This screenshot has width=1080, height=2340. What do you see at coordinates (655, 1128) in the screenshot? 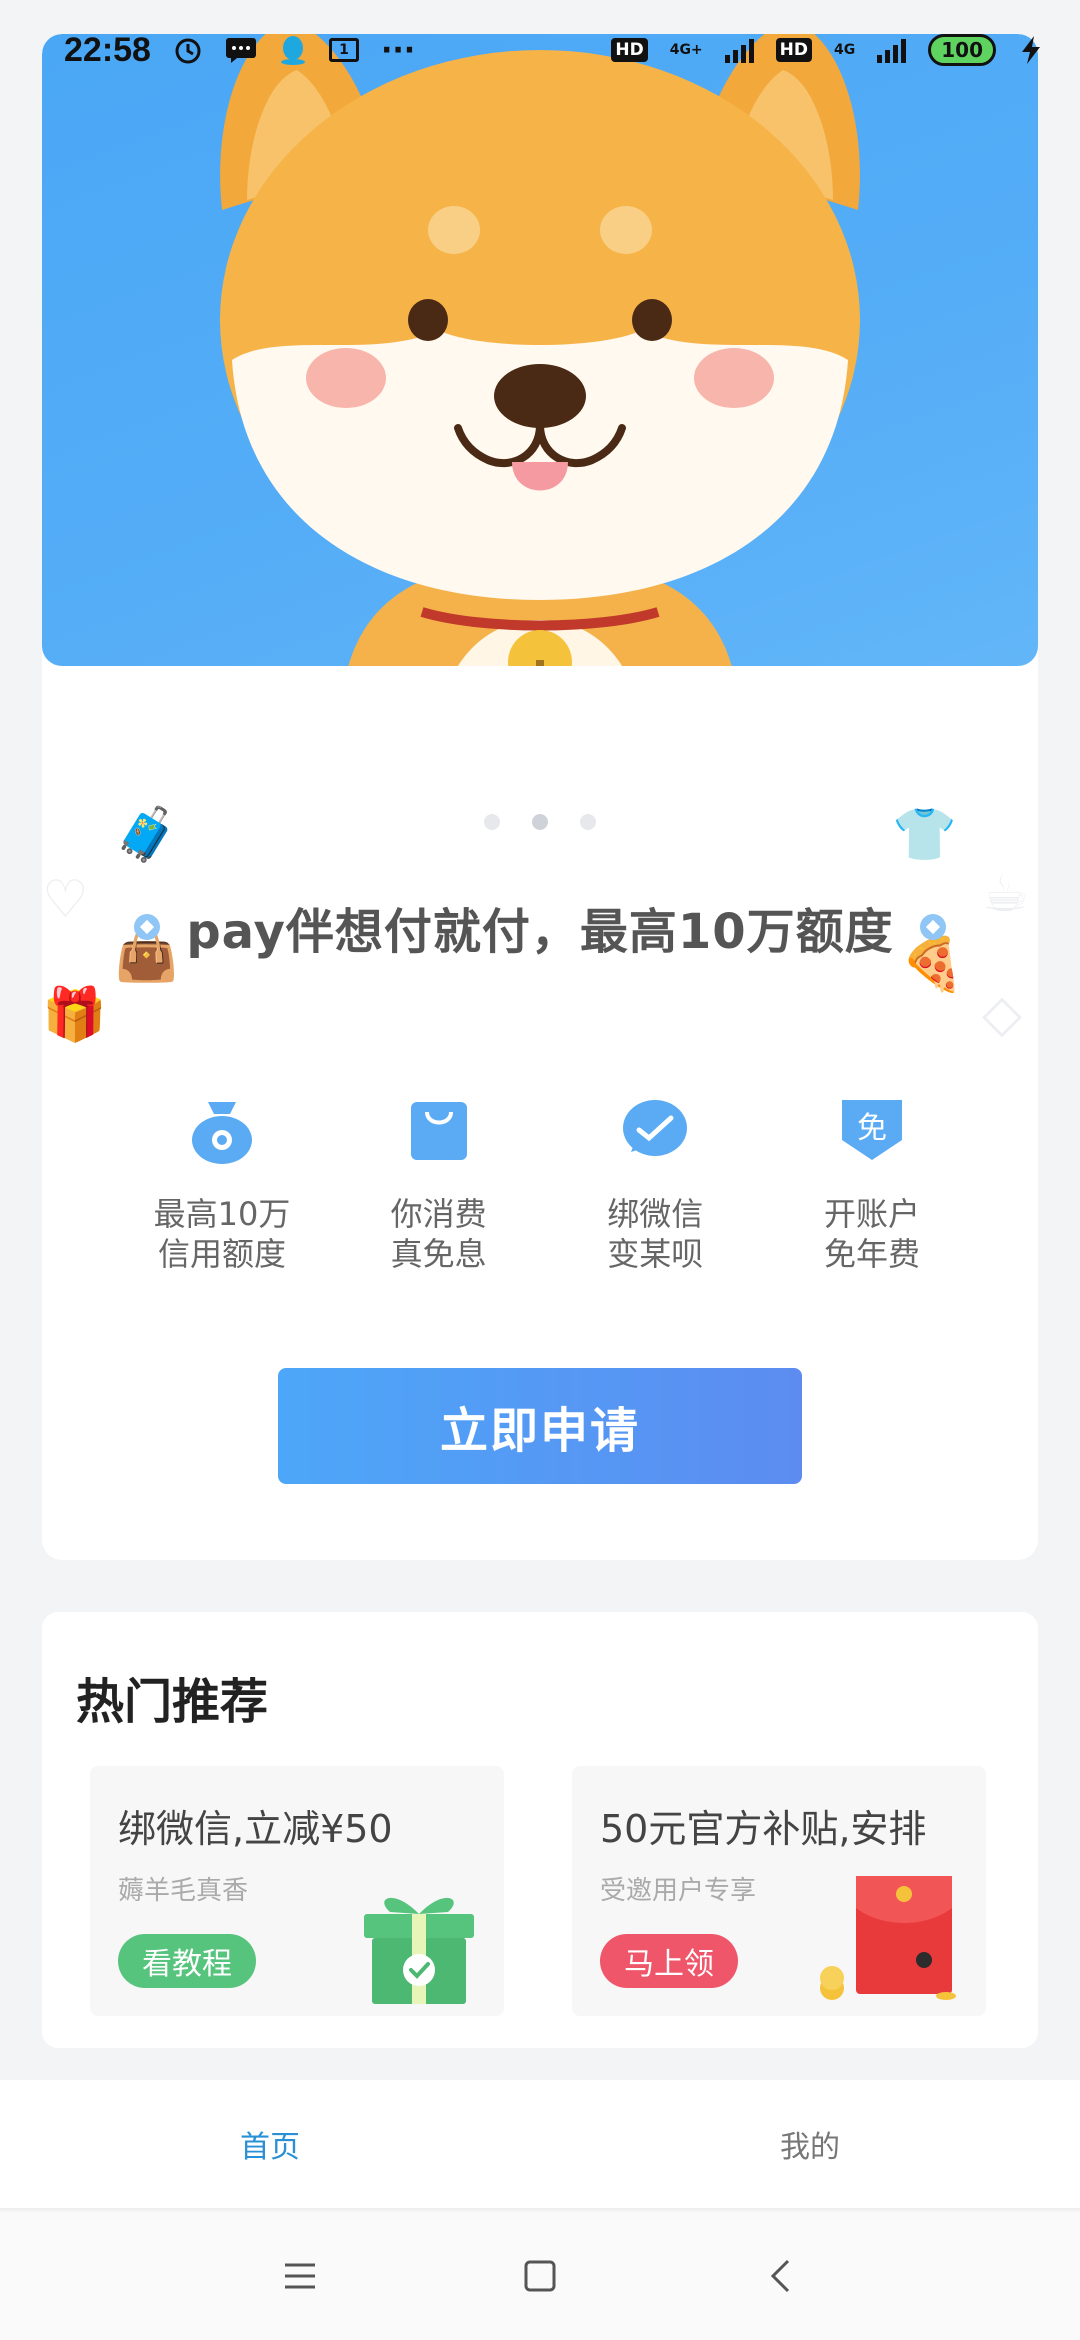
I see `wechat-check-icon` at bounding box center [655, 1128].